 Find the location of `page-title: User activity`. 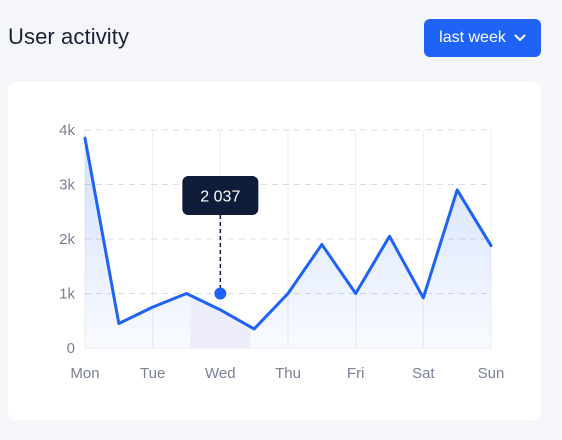

page-title: User activity is located at coordinates (69, 36).